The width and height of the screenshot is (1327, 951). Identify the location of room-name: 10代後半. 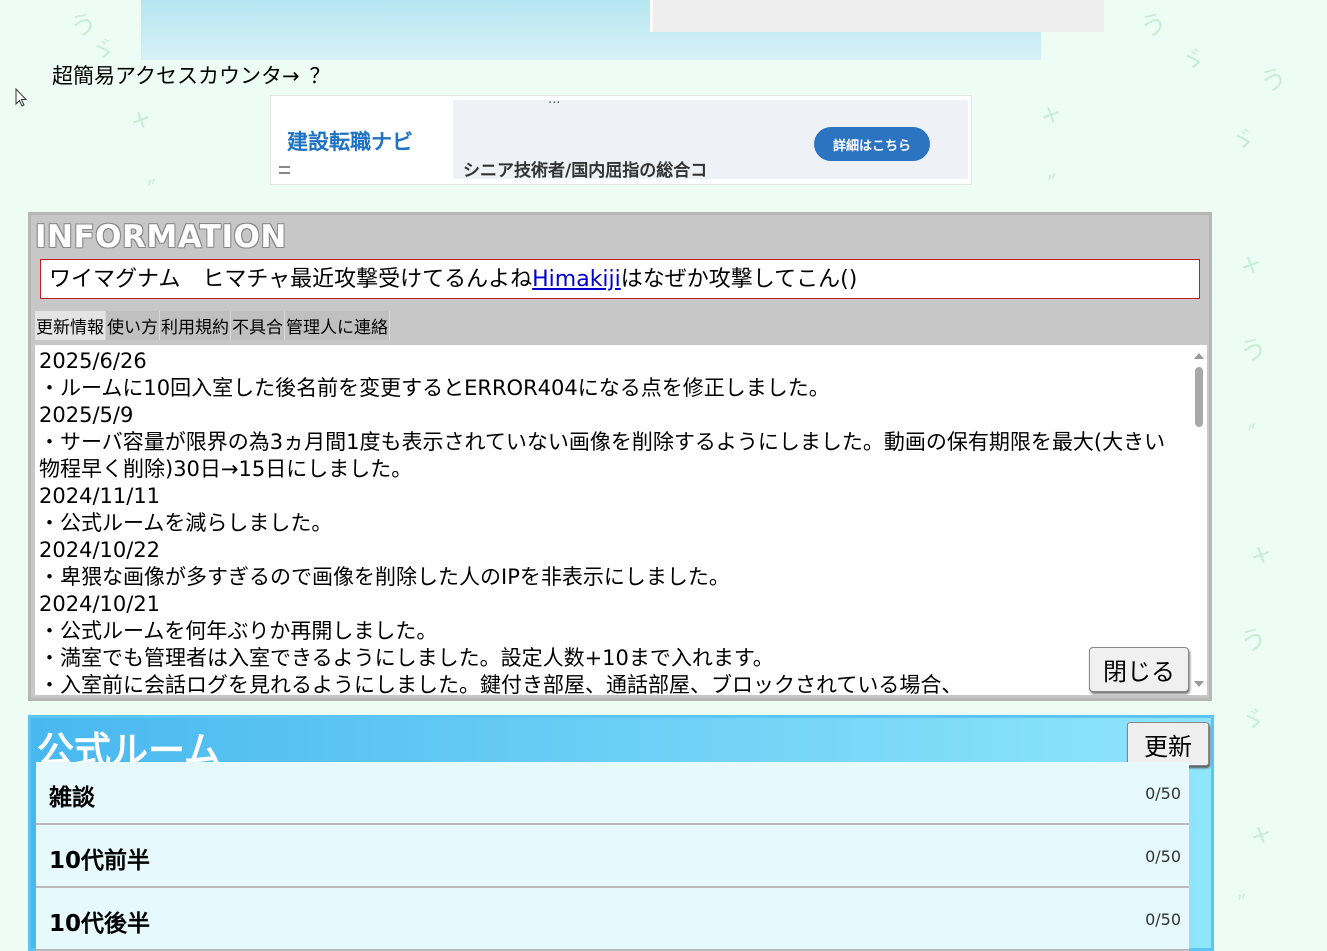
(100, 924).